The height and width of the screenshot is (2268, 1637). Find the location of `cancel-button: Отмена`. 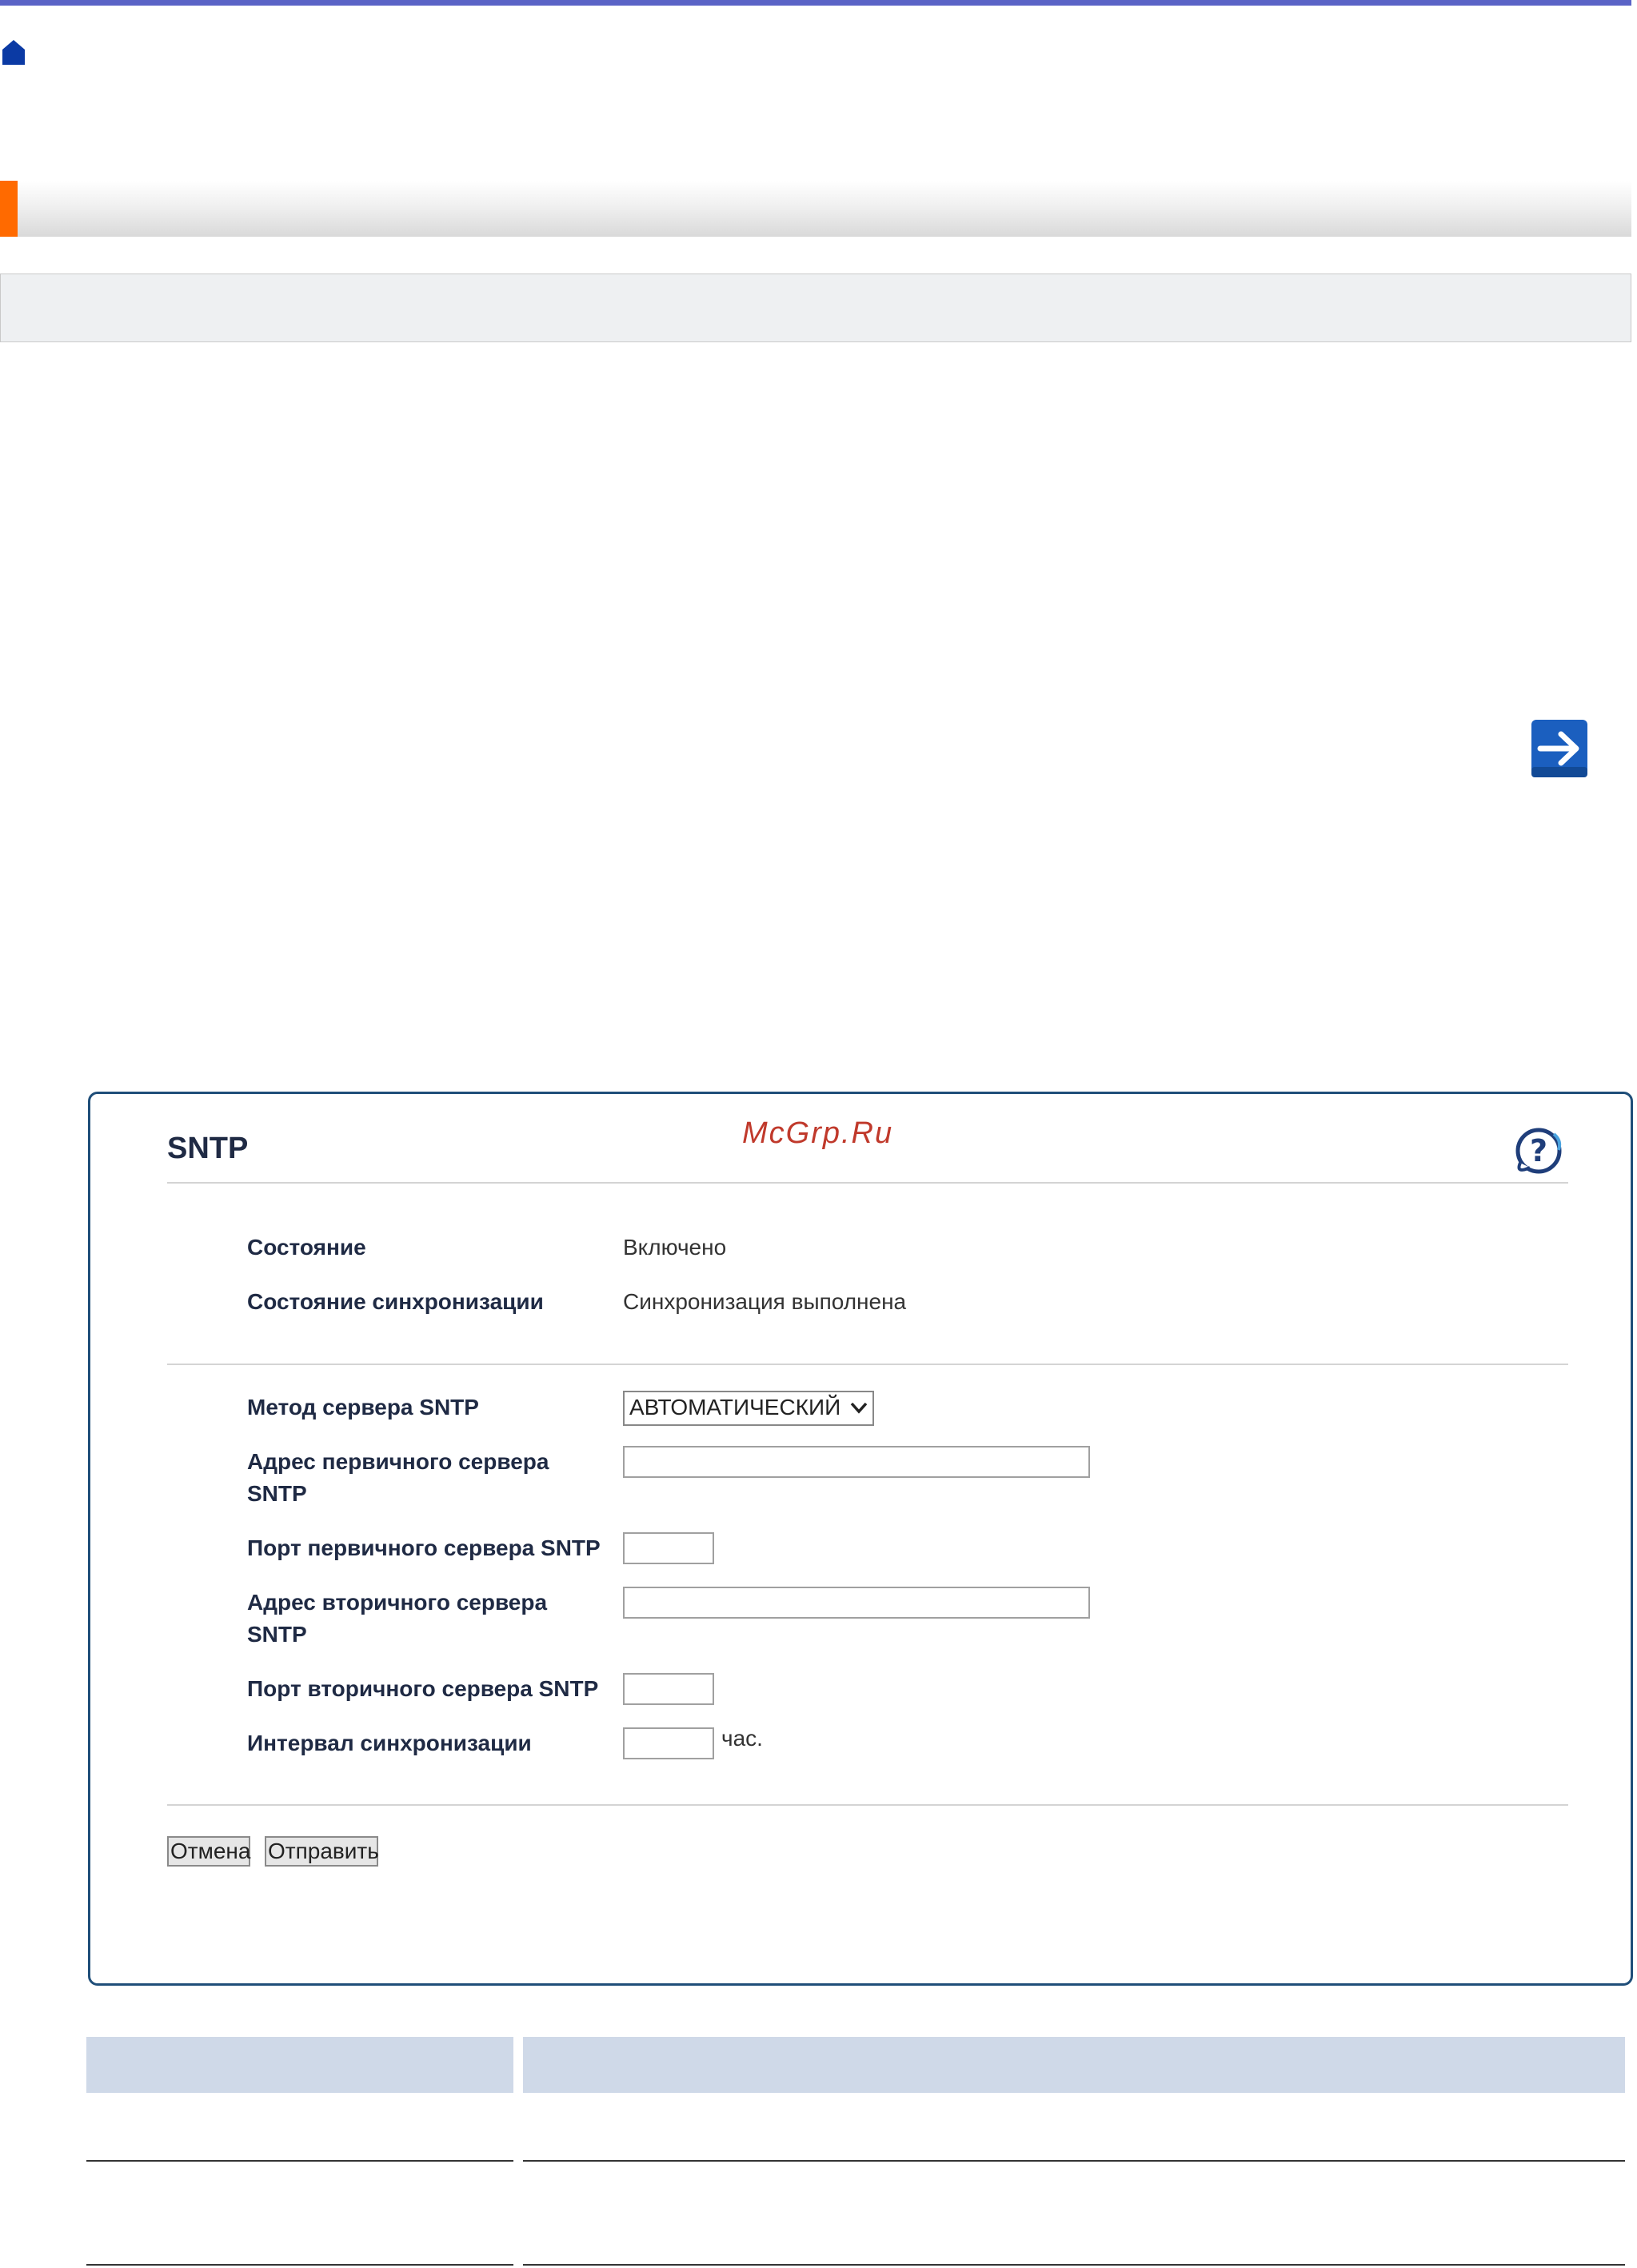

cancel-button: Отмена is located at coordinates (208, 1851).